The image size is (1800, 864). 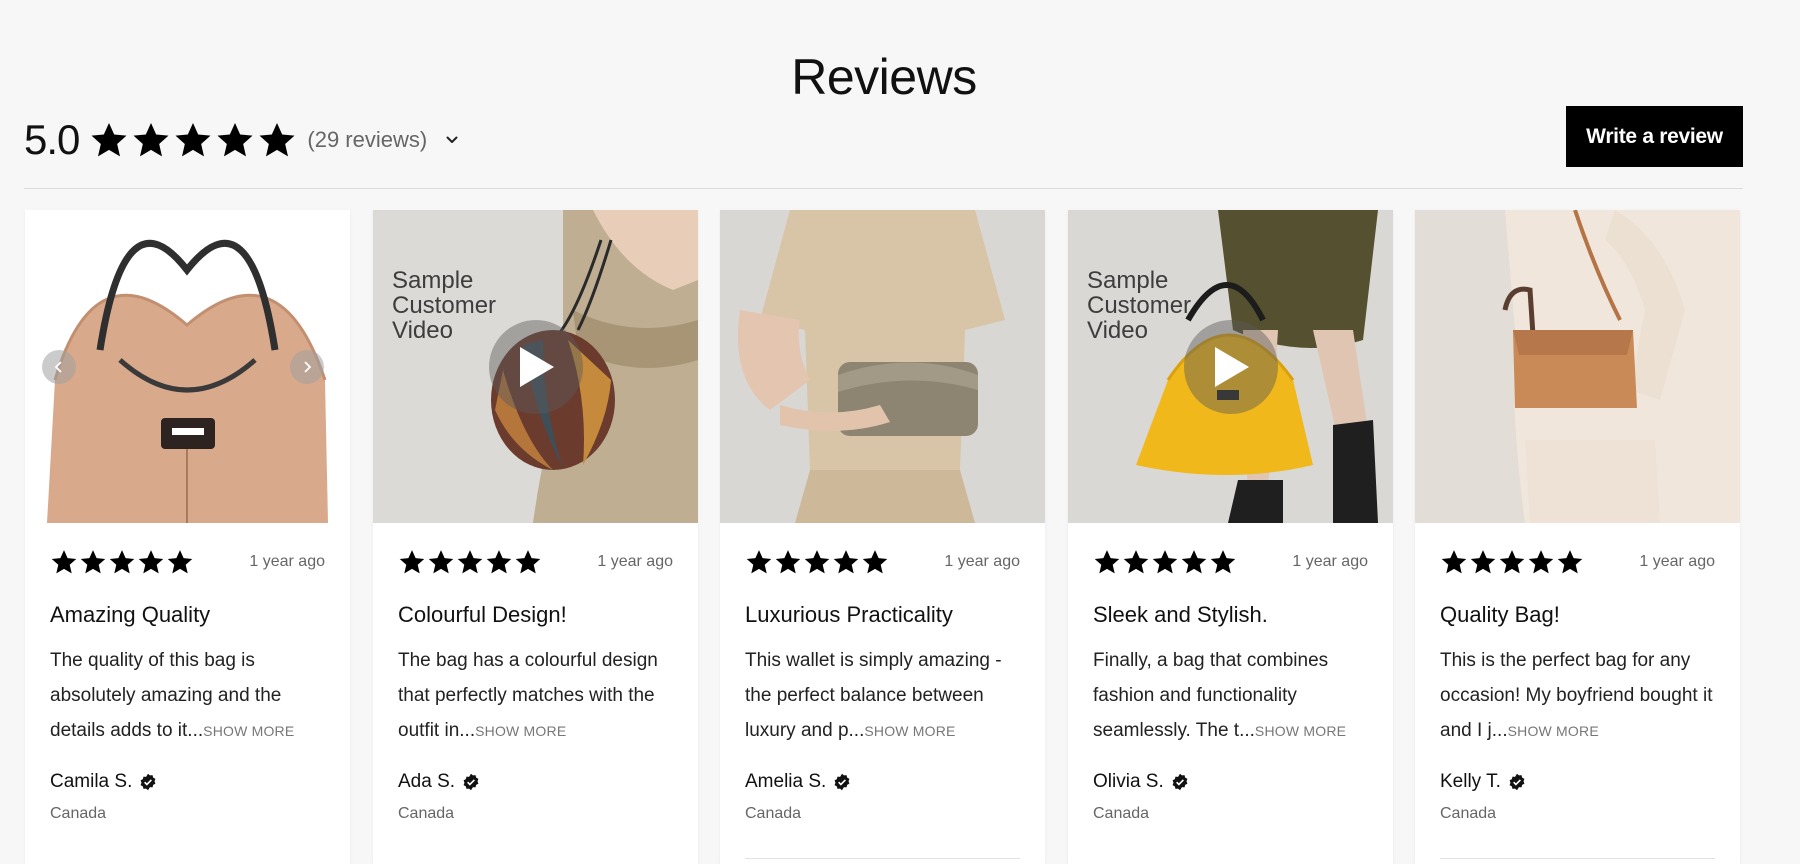 I want to click on review-count: (29 reviews), so click(x=367, y=139).